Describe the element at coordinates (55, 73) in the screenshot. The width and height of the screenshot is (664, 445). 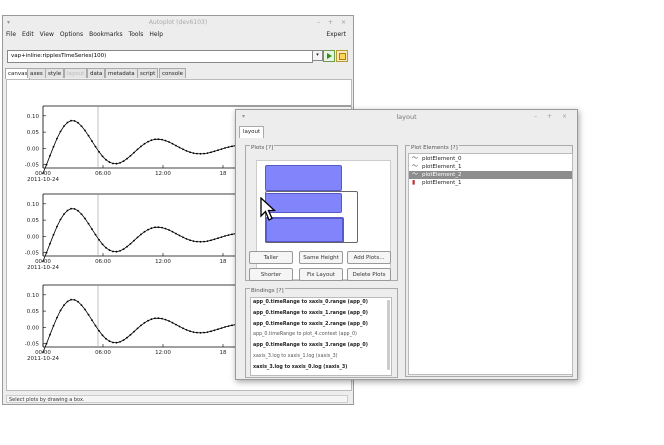
I see `tab-style: style` at that location.